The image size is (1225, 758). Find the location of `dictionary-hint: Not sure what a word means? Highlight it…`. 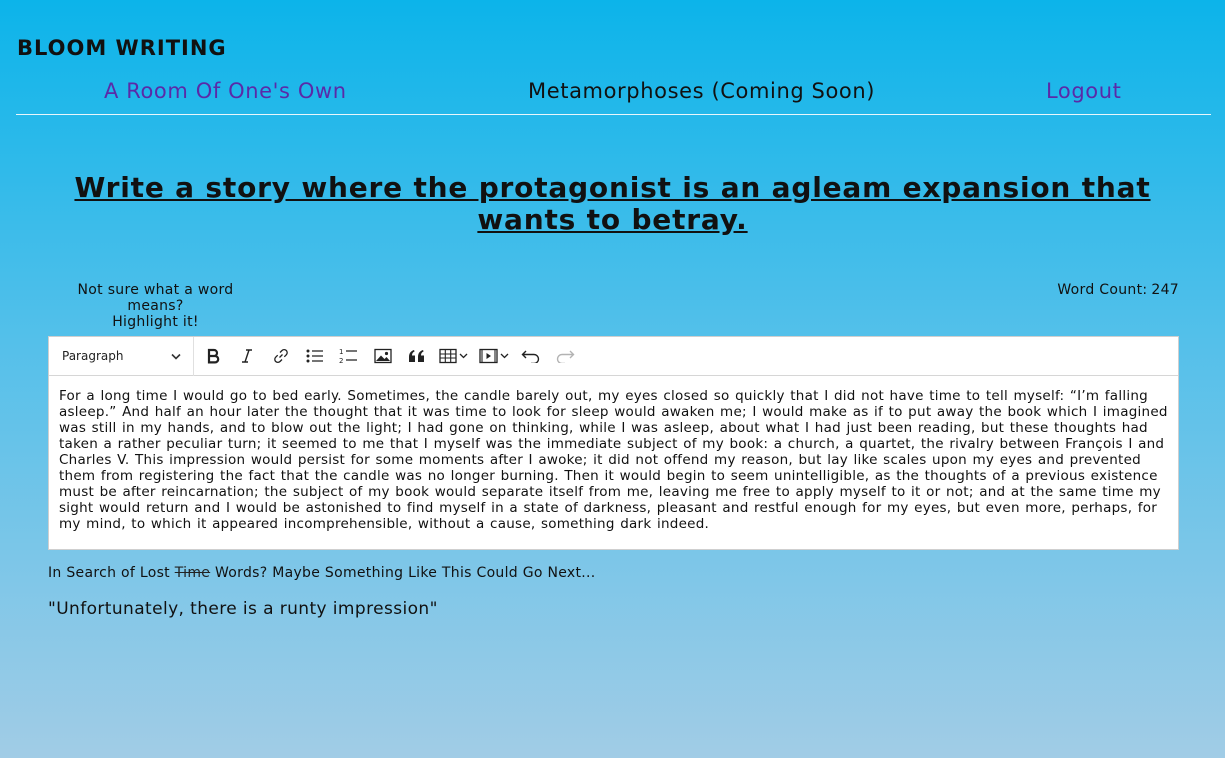

dictionary-hint: Not sure what a word means? Highlight it… is located at coordinates (155, 306).